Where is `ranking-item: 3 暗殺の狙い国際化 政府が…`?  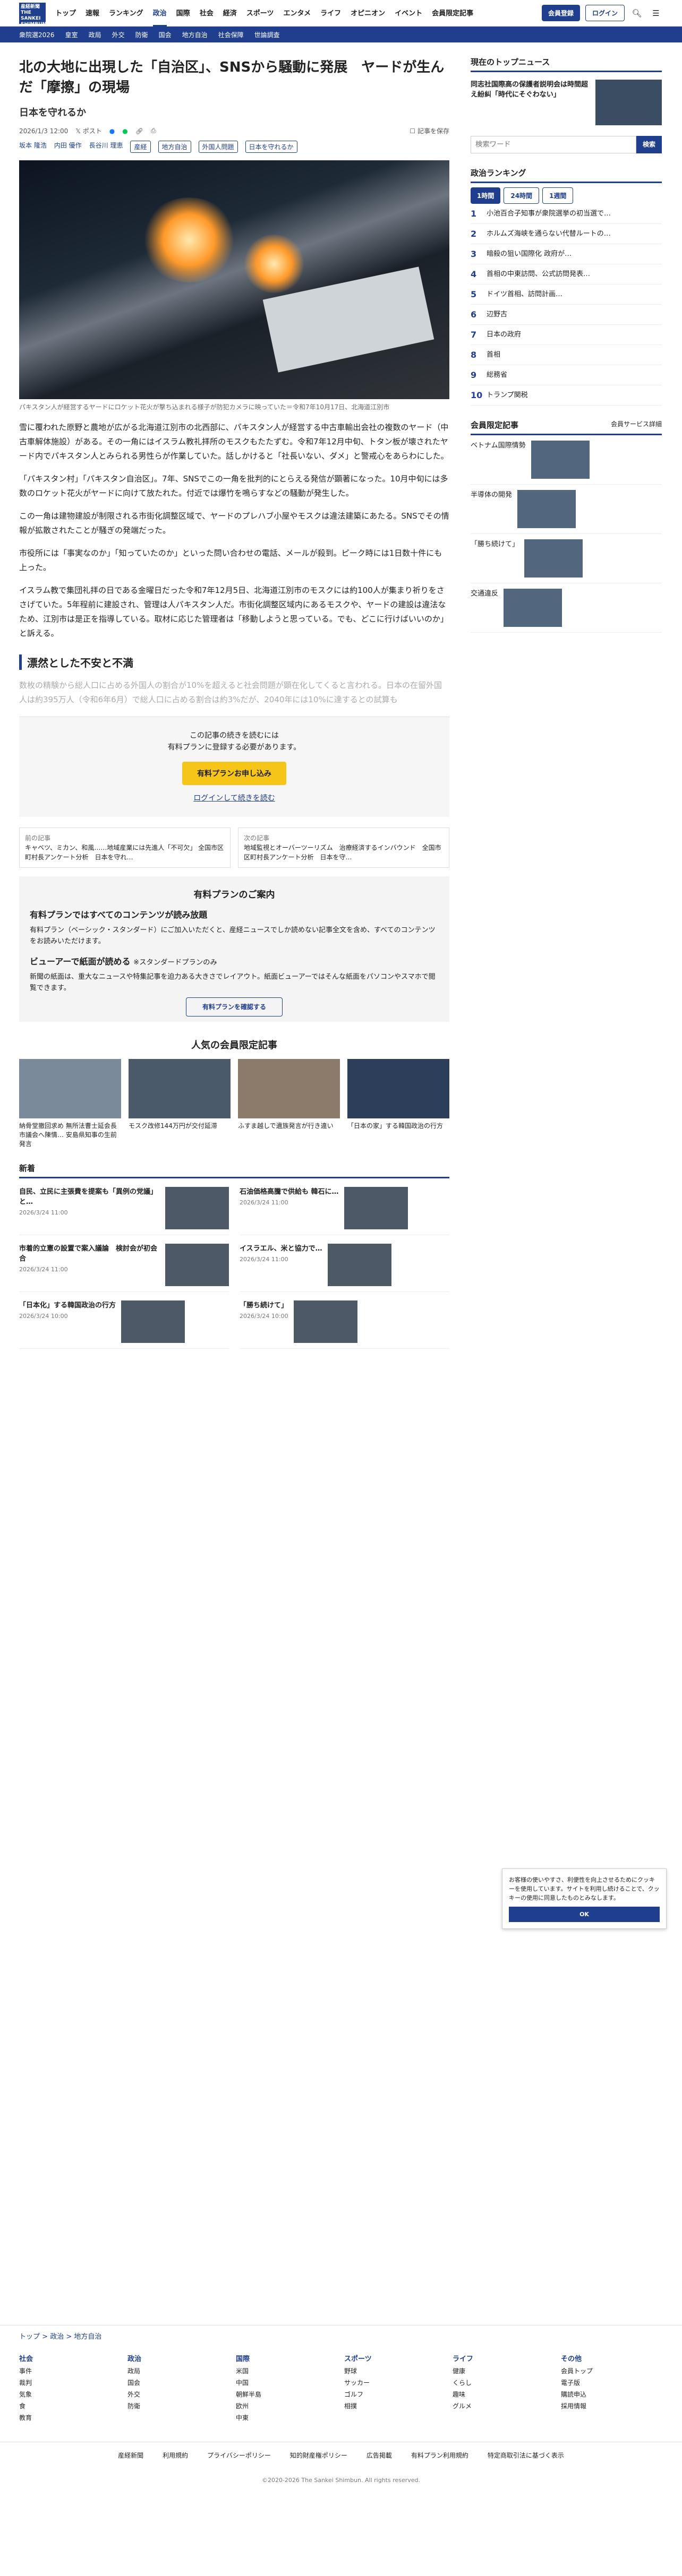 ranking-item: 3 暗殺の狙い国際化 政府が… is located at coordinates (566, 254).